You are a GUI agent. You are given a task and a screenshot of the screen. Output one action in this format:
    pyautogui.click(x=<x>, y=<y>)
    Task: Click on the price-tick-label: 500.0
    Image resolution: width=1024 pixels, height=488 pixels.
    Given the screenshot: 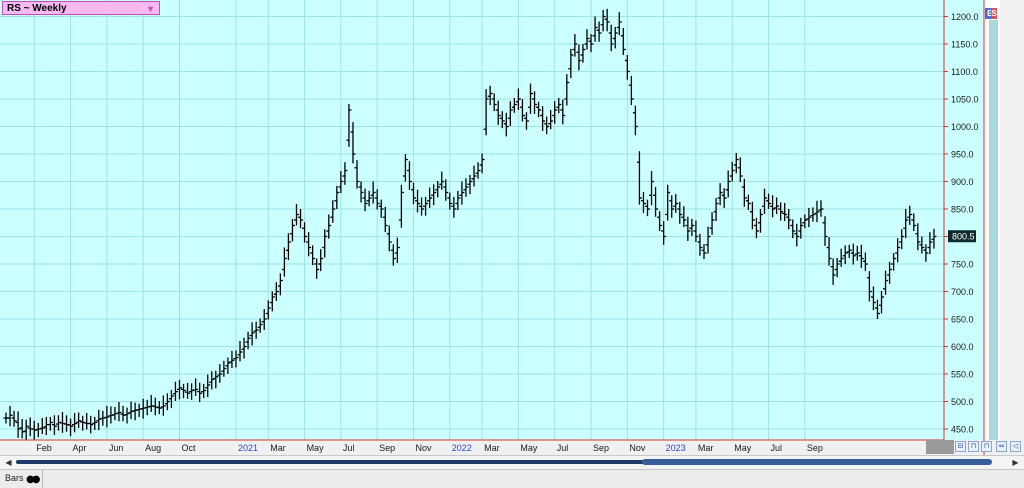 What is the action you would take?
    pyautogui.click(x=962, y=402)
    